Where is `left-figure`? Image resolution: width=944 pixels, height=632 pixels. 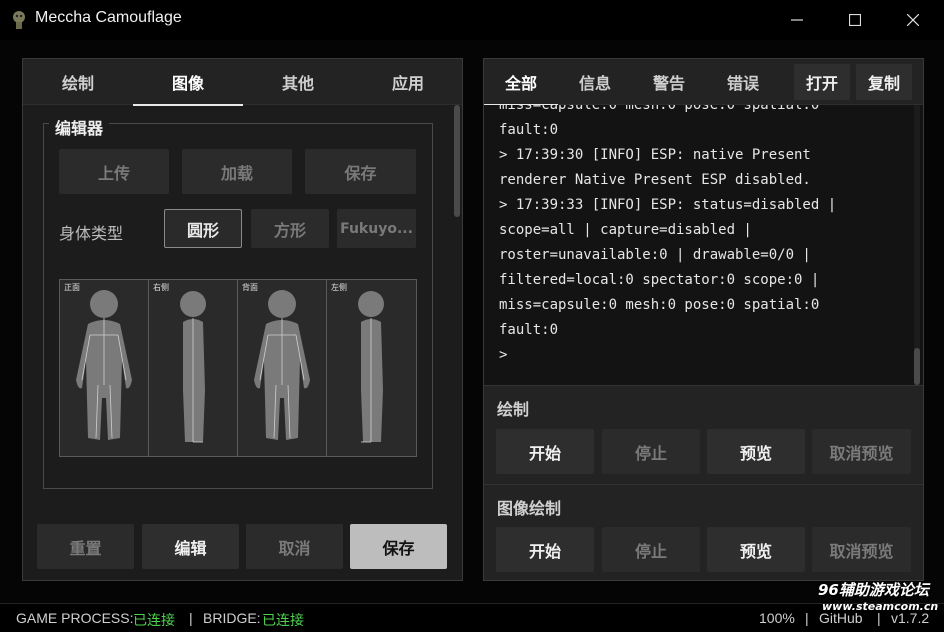 left-figure is located at coordinates (371, 367).